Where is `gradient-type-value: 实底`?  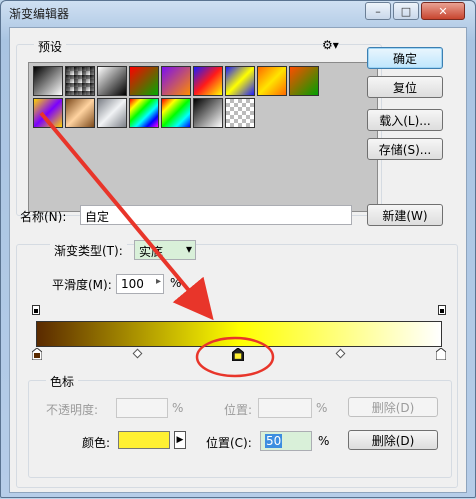 gradient-type-value: 实底 is located at coordinates (151, 252).